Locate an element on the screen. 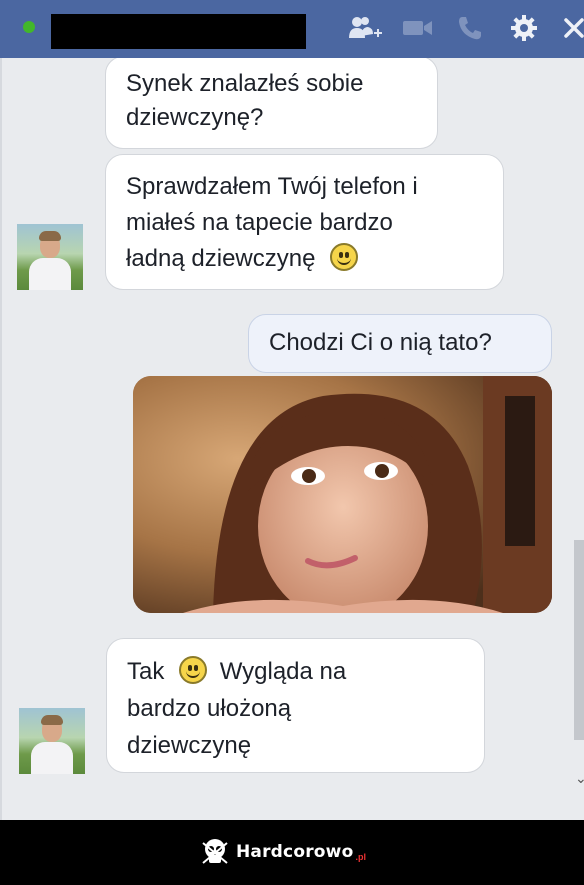  message-text: Wygląda na is located at coordinates (283, 671).